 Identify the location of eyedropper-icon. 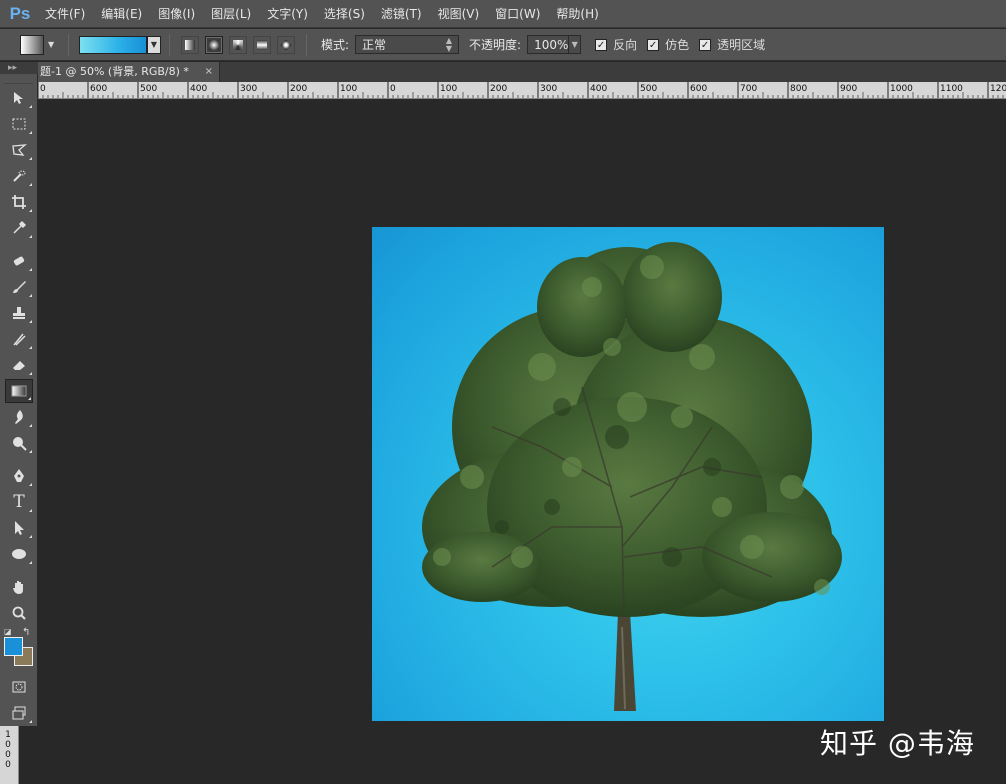
(20, 227).